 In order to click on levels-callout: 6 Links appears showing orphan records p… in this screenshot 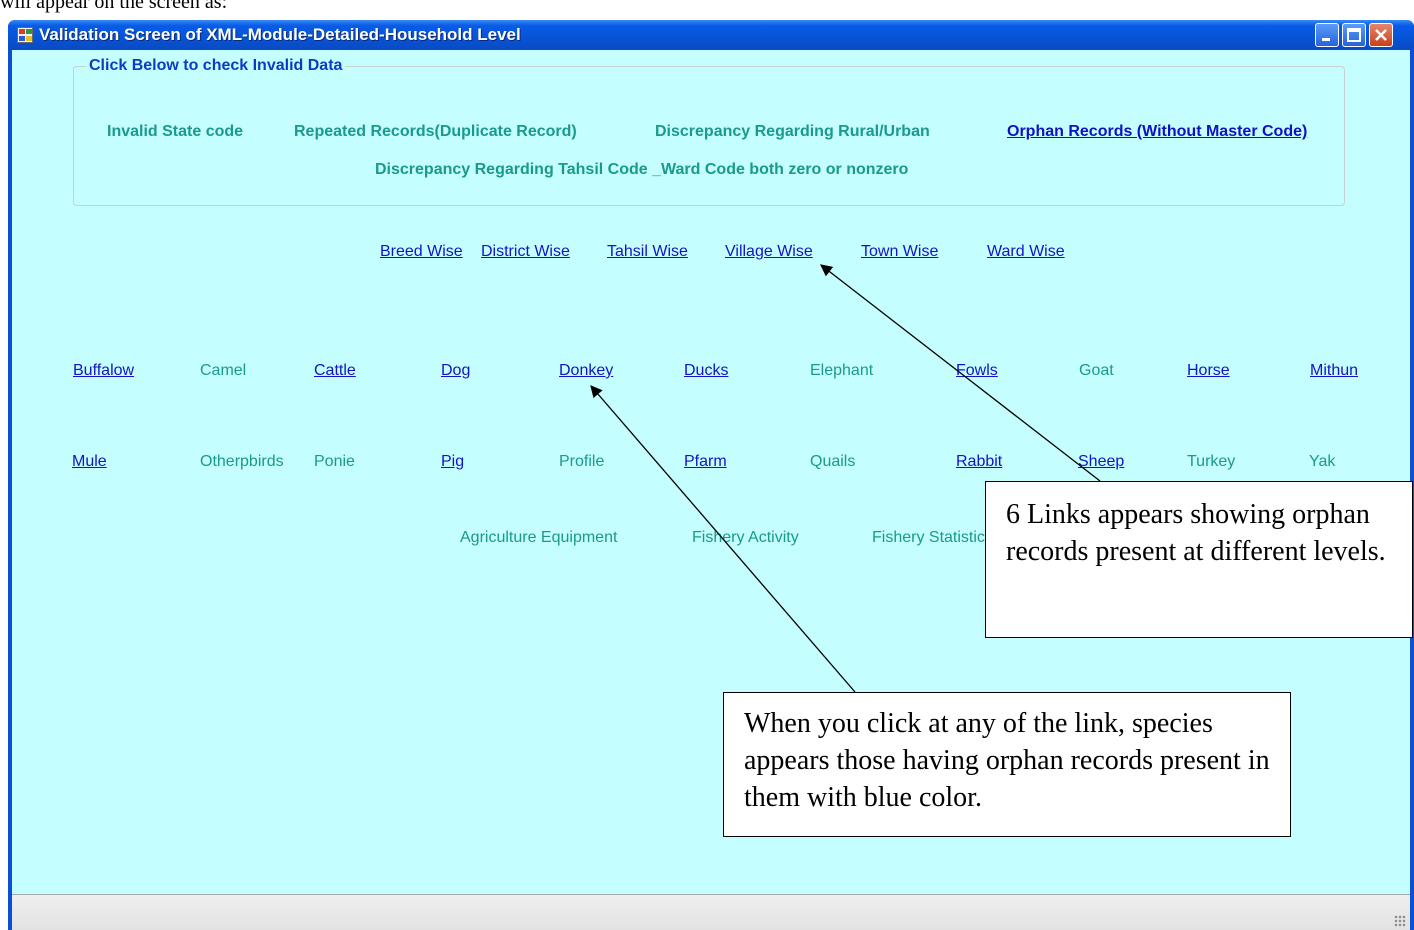, I will do `click(1199, 559)`.